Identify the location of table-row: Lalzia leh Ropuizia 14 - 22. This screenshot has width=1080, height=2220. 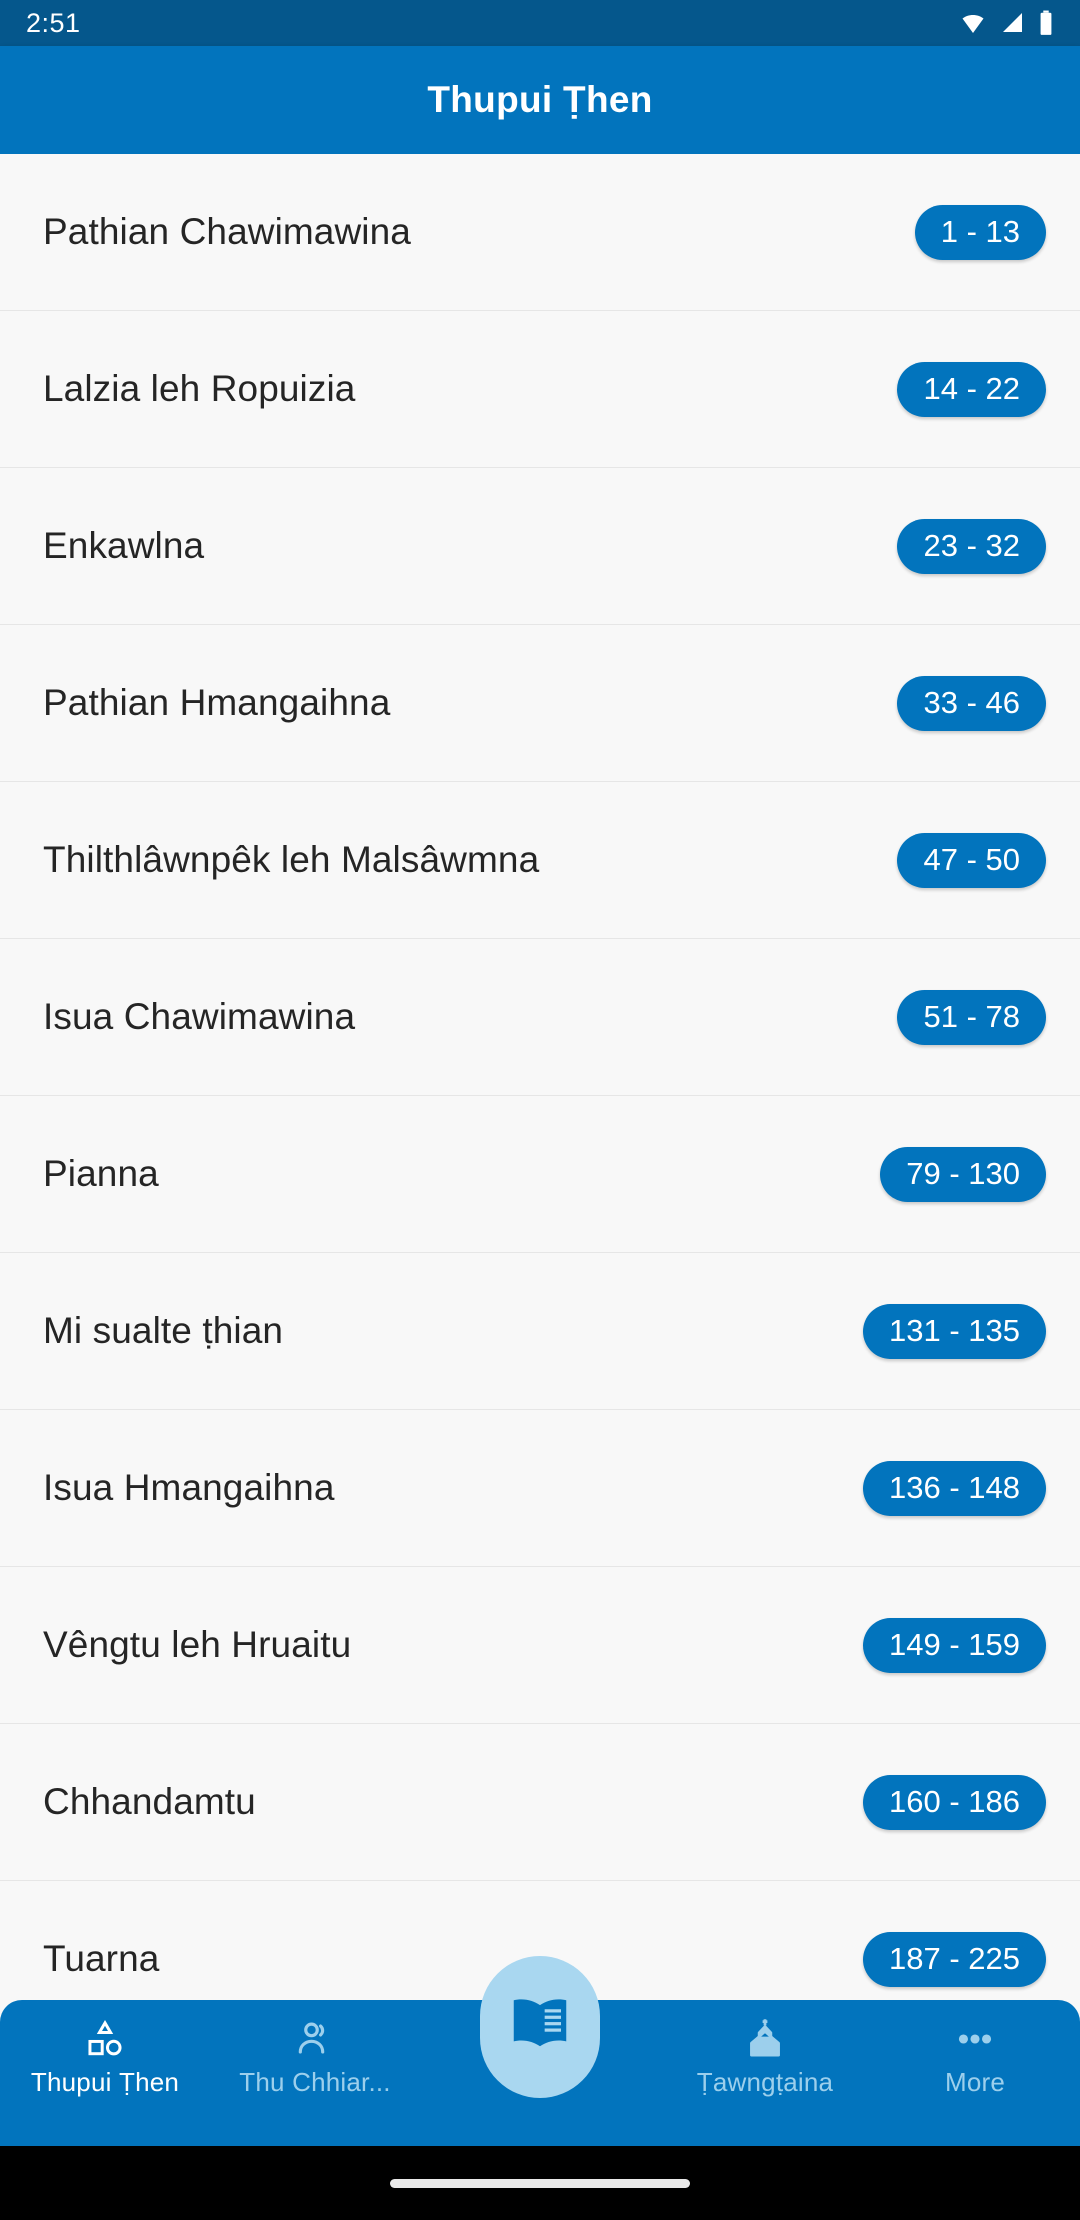
(540, 389).